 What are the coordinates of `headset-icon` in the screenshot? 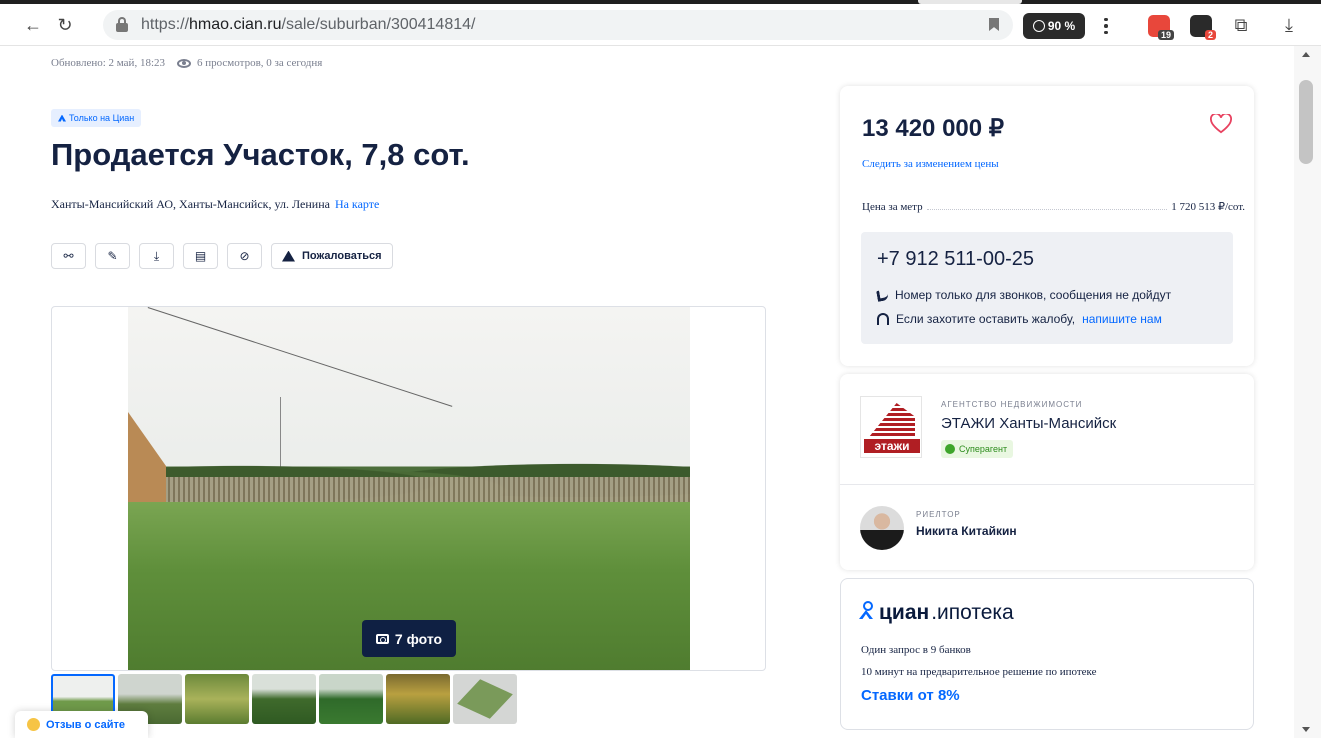 It's located at (883, 319).